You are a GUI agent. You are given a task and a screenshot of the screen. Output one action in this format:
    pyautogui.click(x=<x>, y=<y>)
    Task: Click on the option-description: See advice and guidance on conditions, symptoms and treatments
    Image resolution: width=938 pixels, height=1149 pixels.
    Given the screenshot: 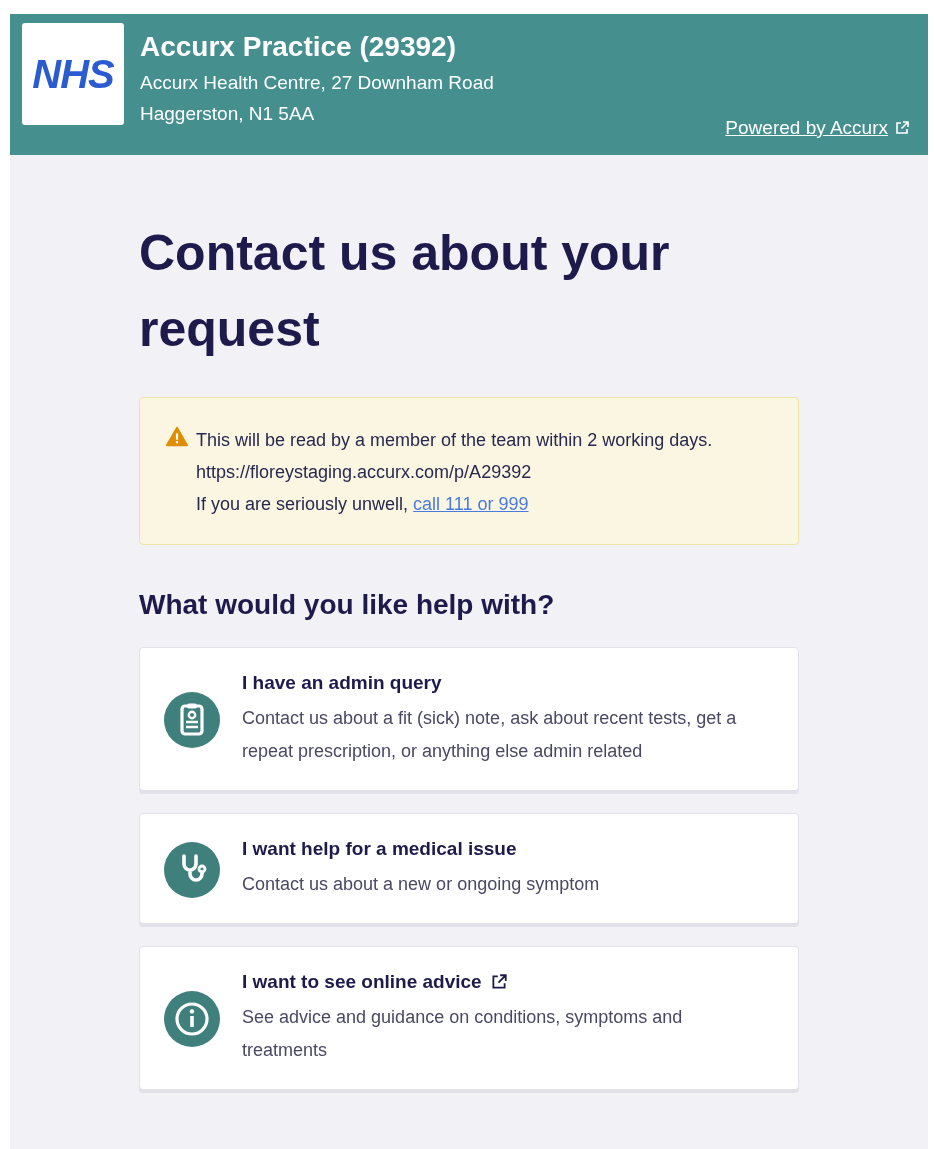 What is the action you would take?
    pyautogui.click(x=463, y=1034)
    